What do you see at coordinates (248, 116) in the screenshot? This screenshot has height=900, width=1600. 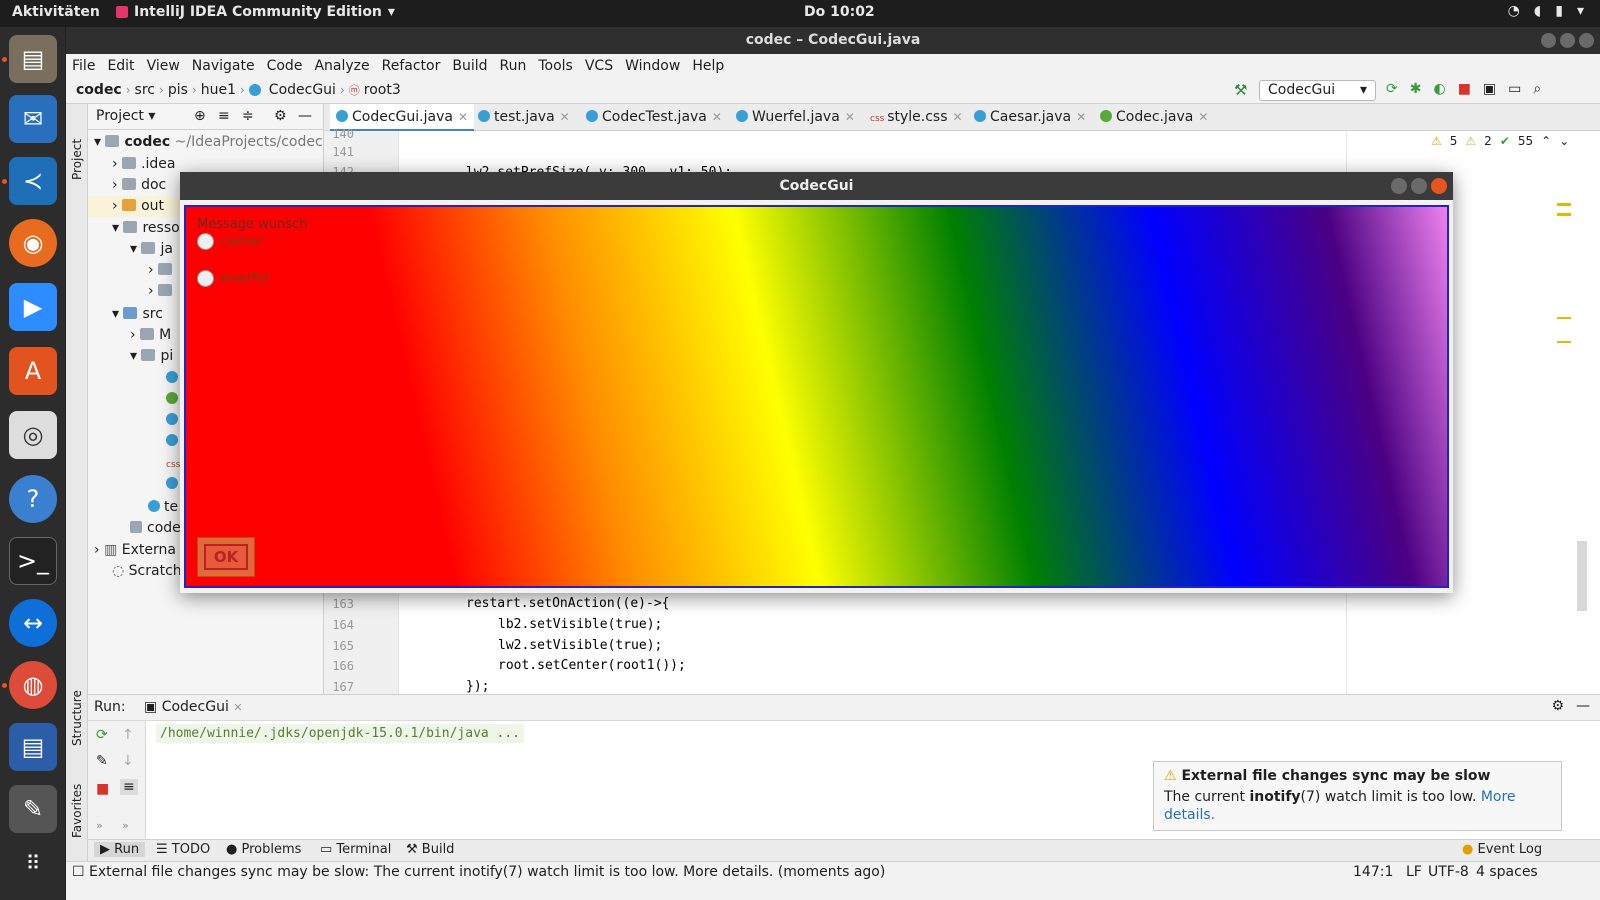 I see `collapse-all-icon: ≑` at bounding box center [248, 116].